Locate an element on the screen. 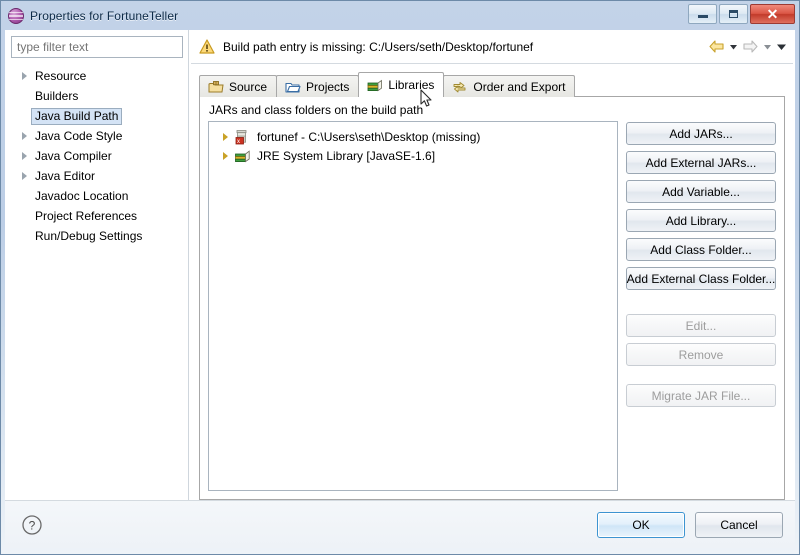 This screenshot has width=800, height=555. close-button: ✕ is located at coordinates (772, 14).